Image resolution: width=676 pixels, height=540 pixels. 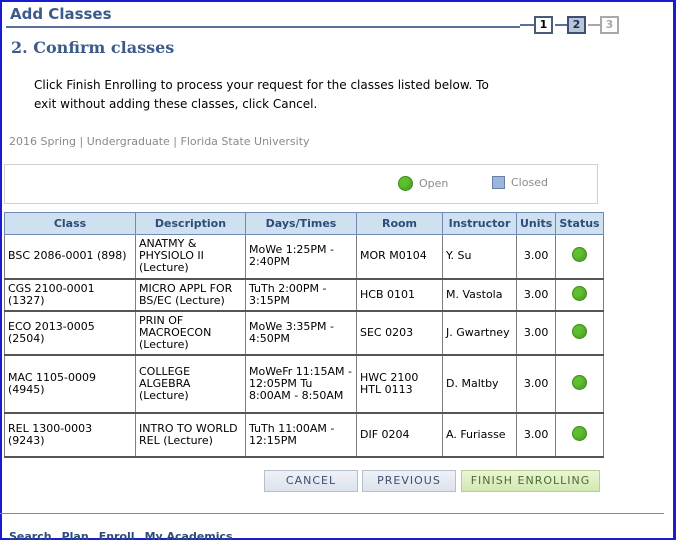 What do you see at coordinates (609, 25) in the screenshot?
I see `step-3: 3` at bounding box center [609, 25].